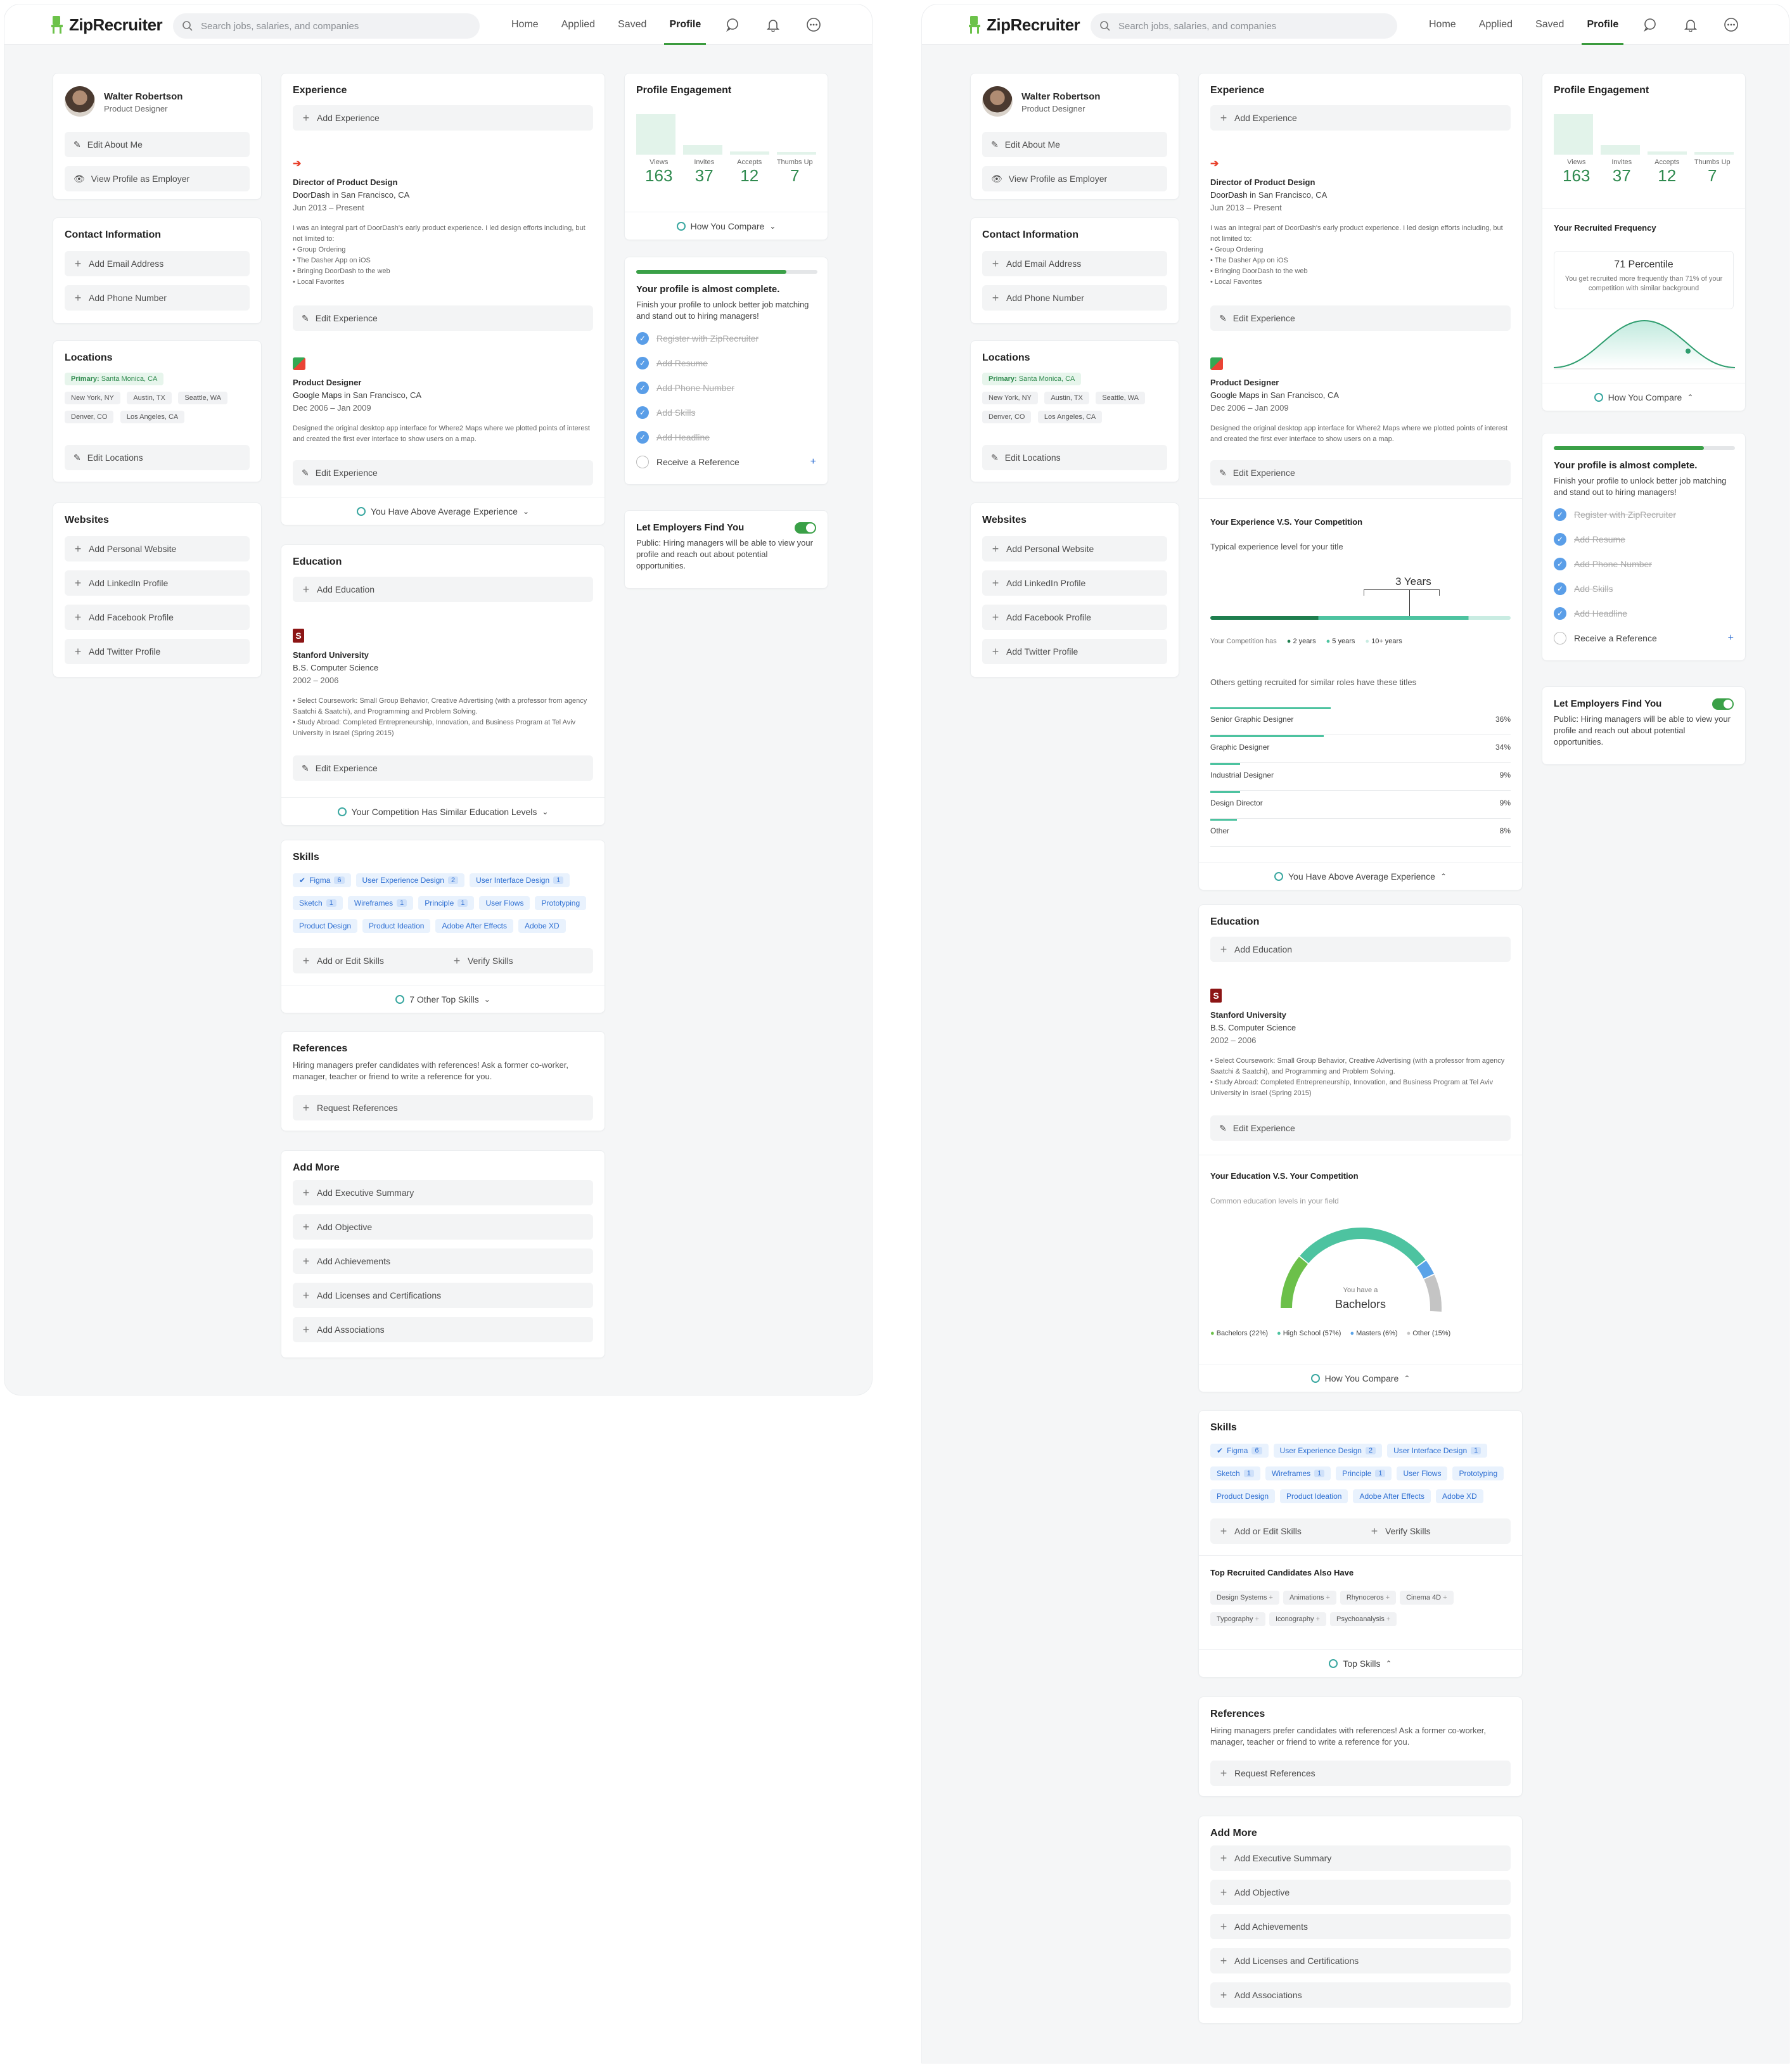 The height and width of the screenshot is (2066, 1792). I want to click on skill-chip: Principle 1, so click(446, 903).